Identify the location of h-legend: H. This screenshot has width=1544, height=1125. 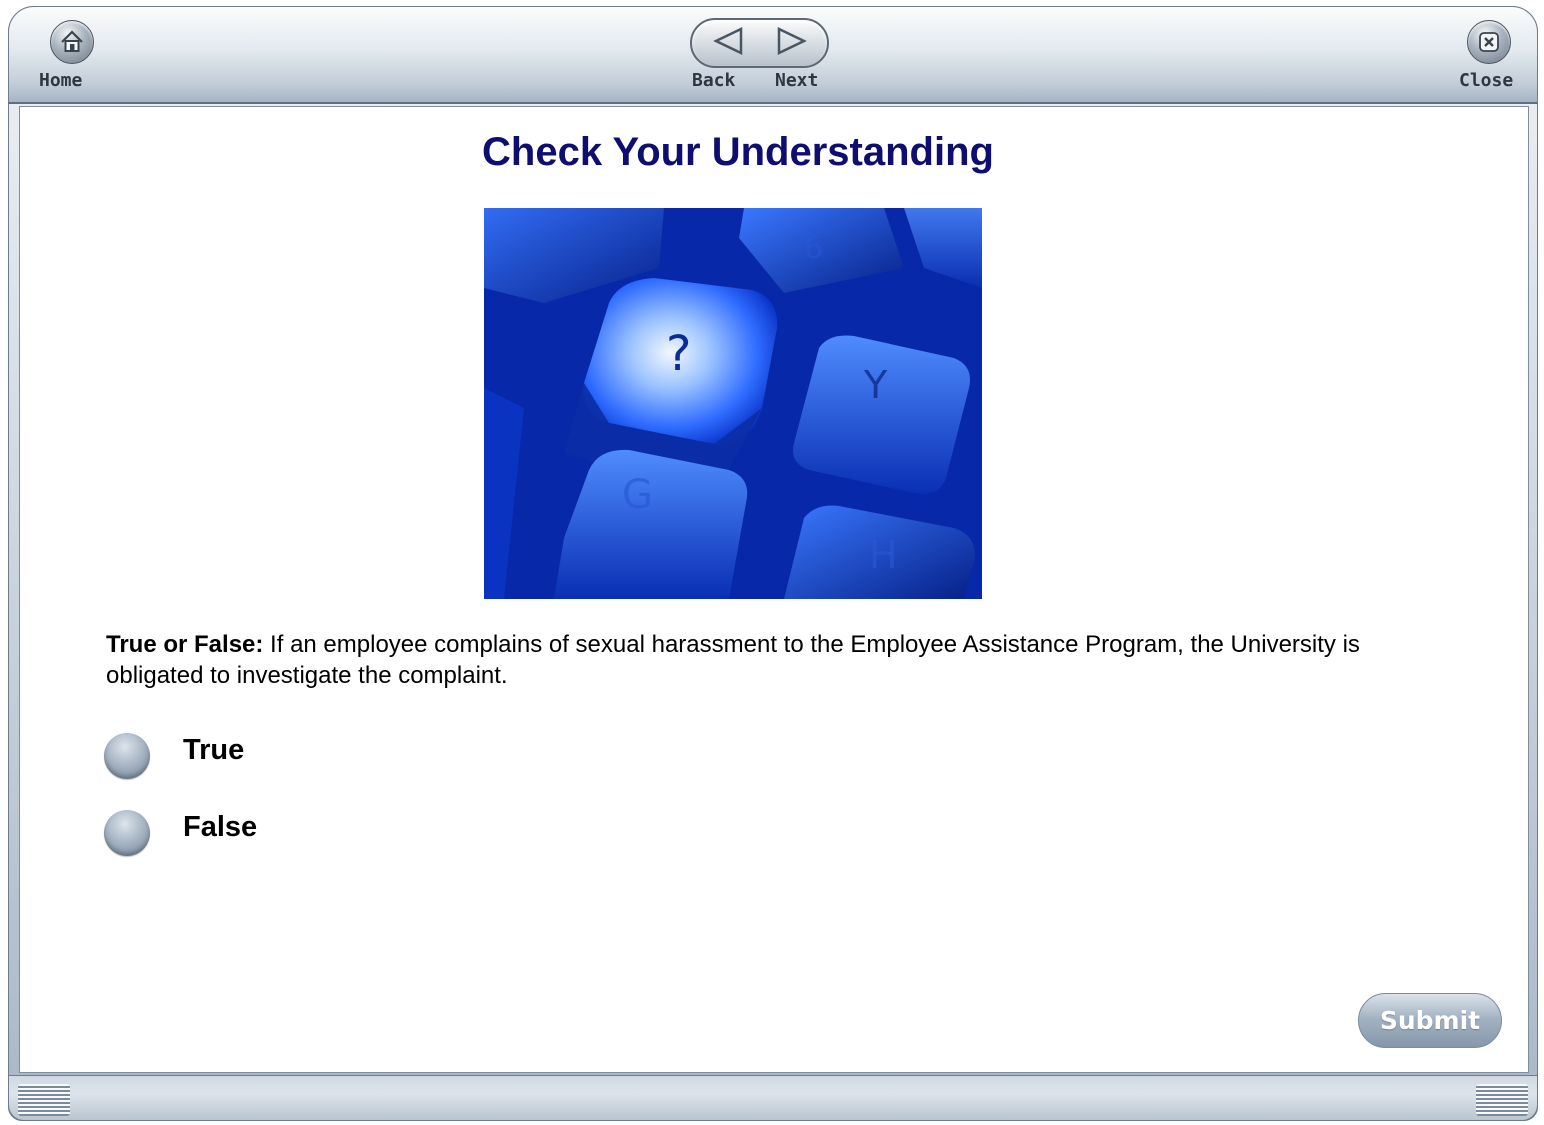
(883, 555).